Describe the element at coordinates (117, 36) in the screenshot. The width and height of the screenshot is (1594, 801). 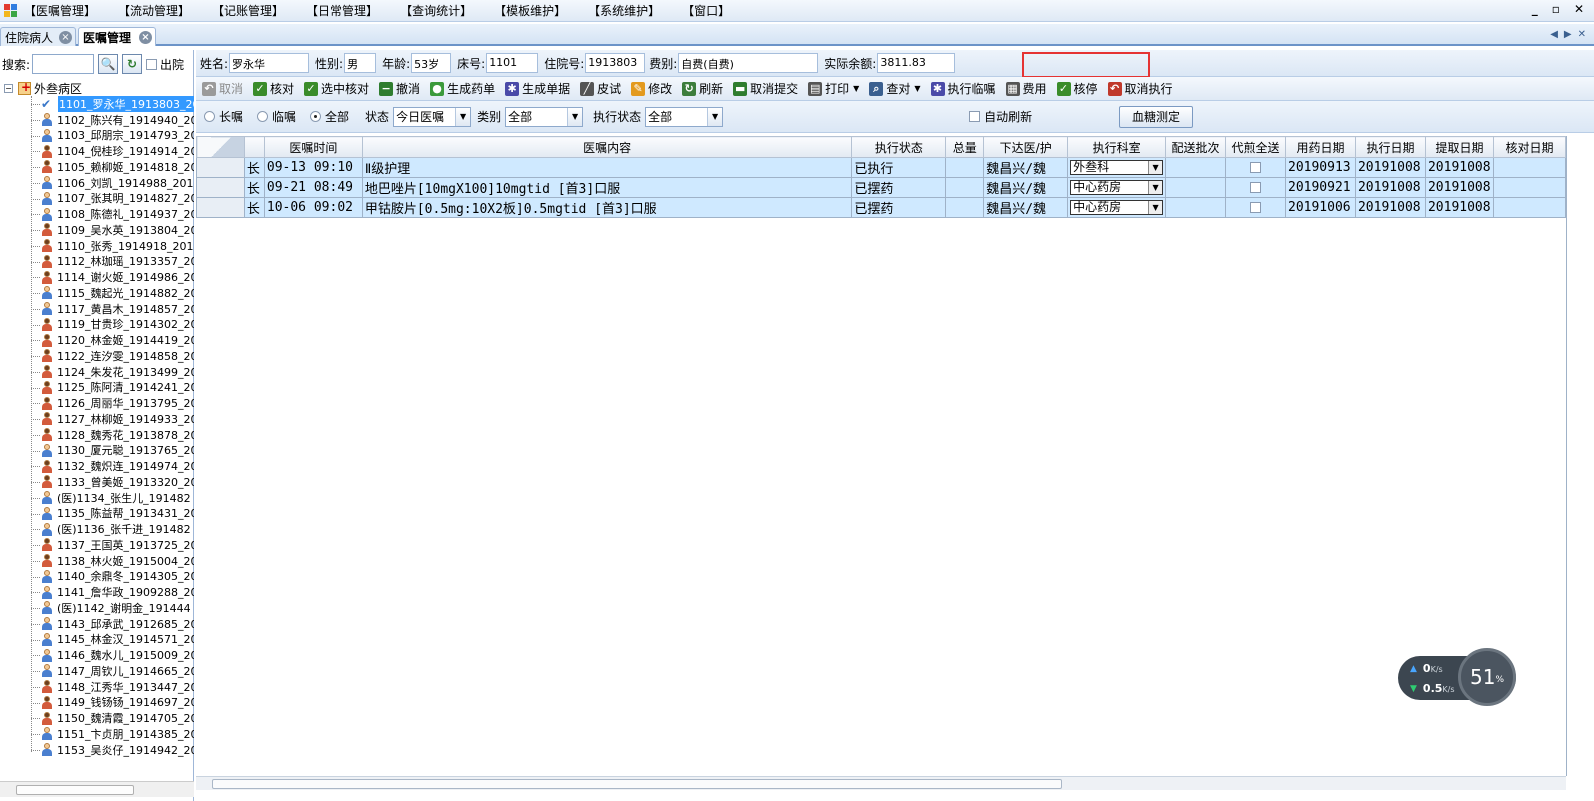
I see `tab-order-management: 医嘱管理 ×` at that location.